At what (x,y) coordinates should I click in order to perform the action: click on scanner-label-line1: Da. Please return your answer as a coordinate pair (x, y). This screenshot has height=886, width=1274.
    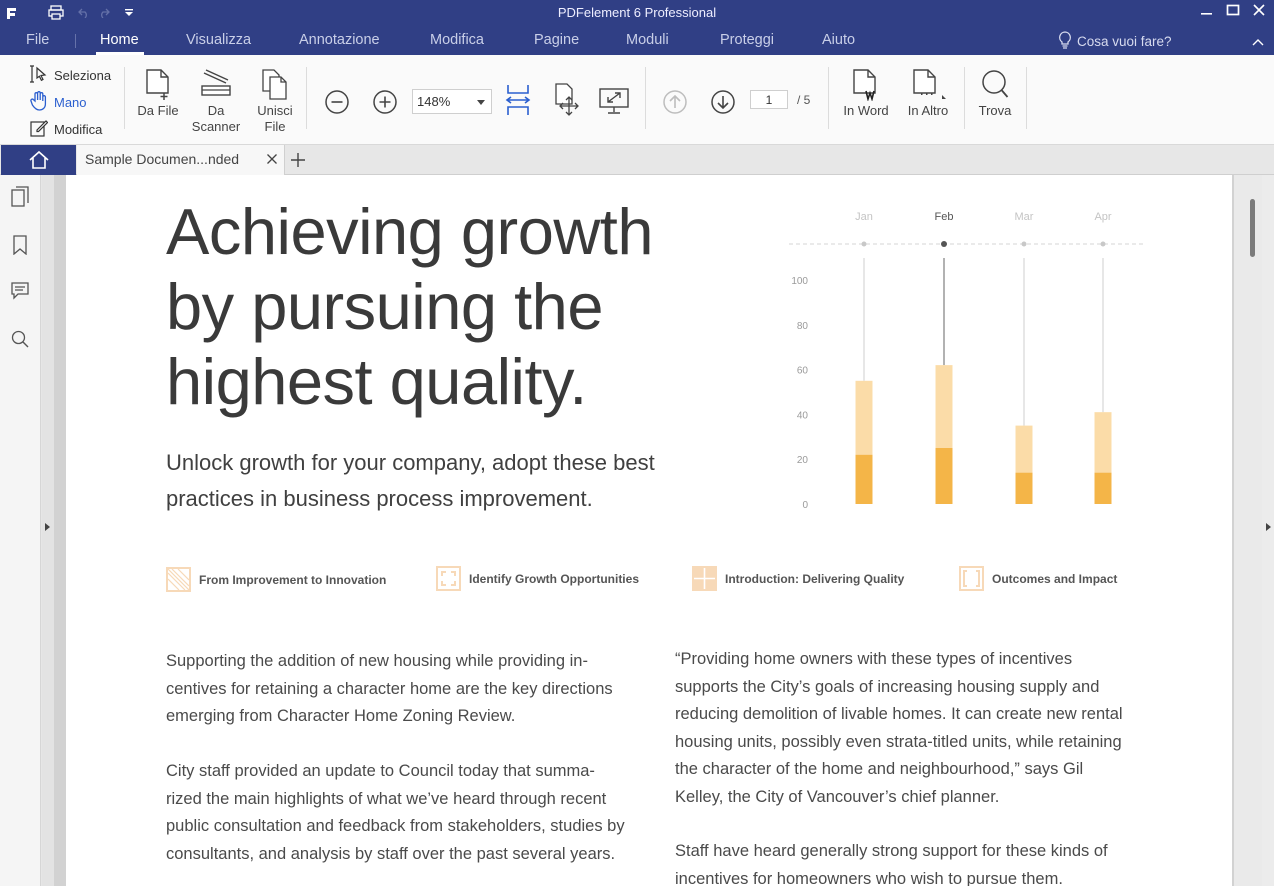
    Looking at the image, I should click on (216, 110).